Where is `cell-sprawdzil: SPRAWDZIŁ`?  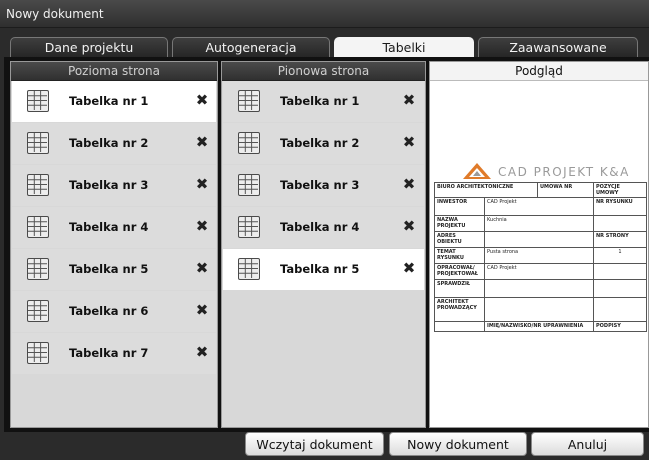
cell-sprawdzil: SPRAWDZIŁ is located at coordinates (459, 288).